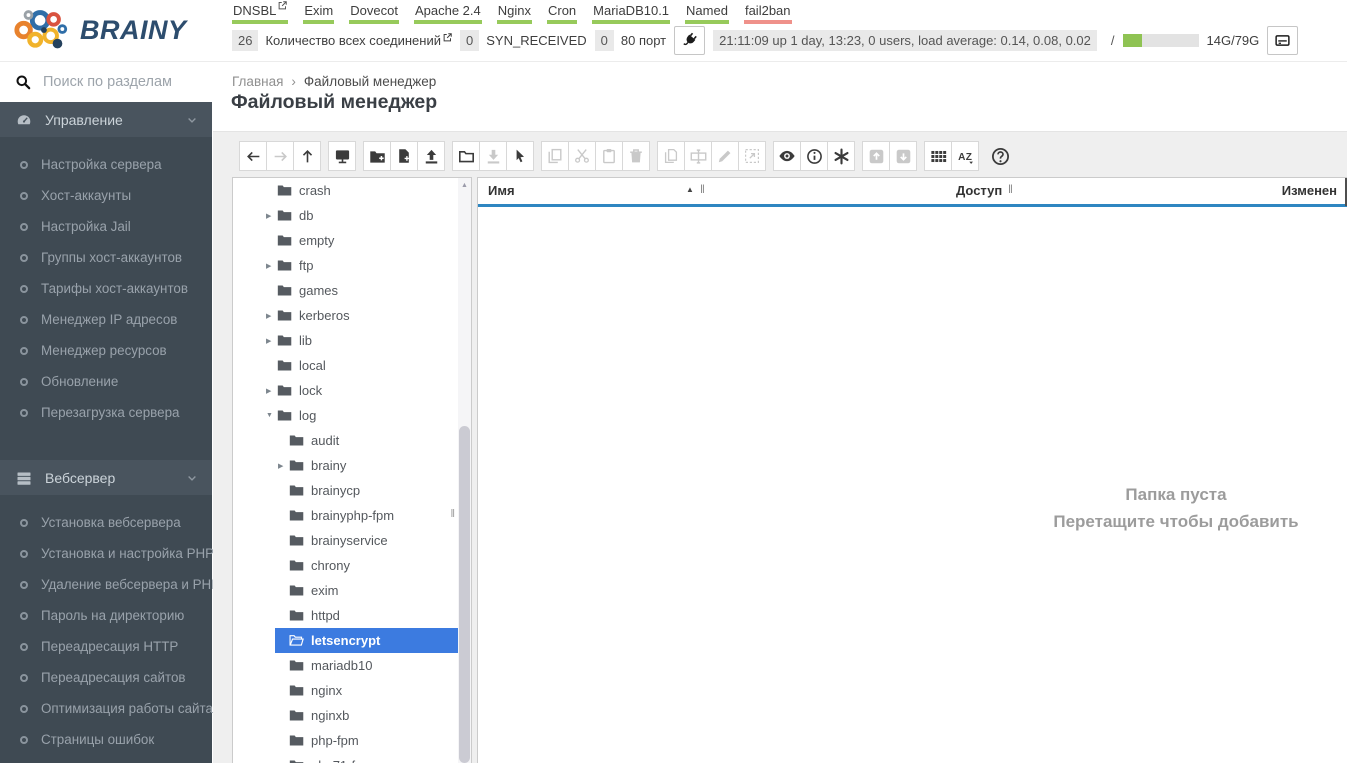 The width and height of the screenshot is (1347, 763). Describe the element at coordinates (493, 156) in the screenshot. I see `download-button` at that location.